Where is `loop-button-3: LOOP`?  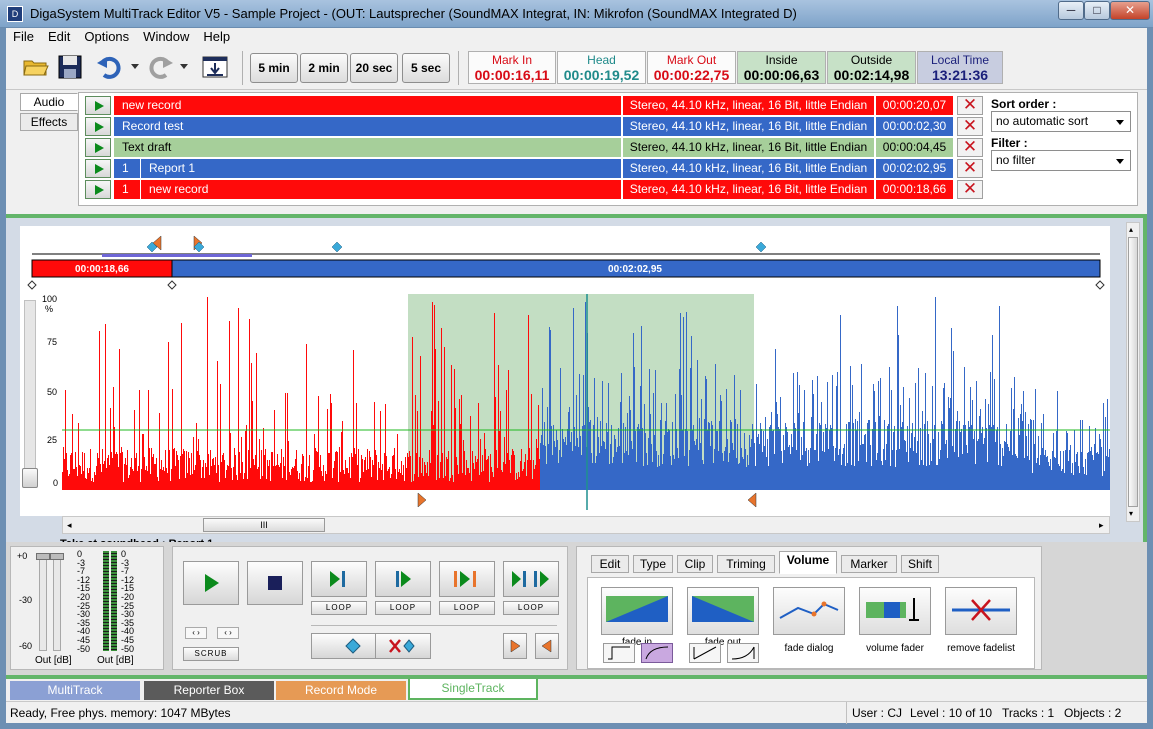
loop-button-3: LOOP is located at coordinates (467, 608).